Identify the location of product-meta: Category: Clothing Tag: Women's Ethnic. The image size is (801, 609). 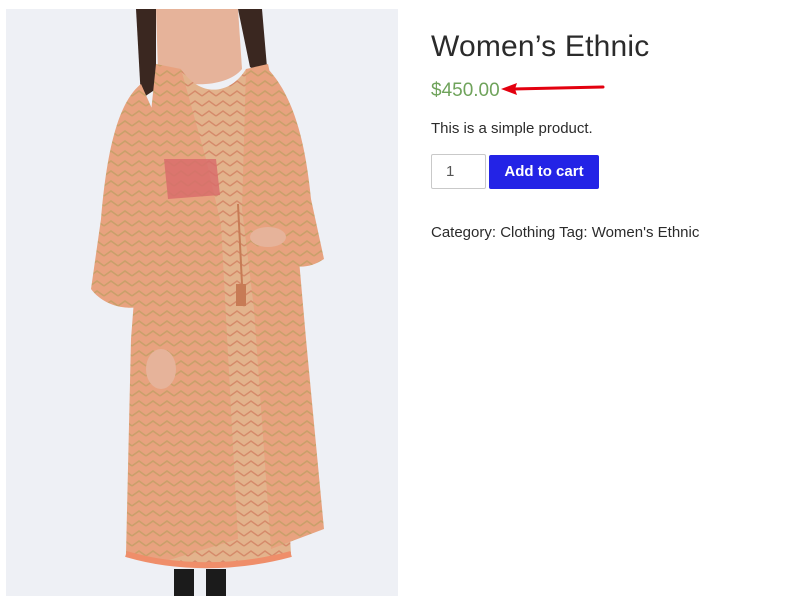
(611, 233).